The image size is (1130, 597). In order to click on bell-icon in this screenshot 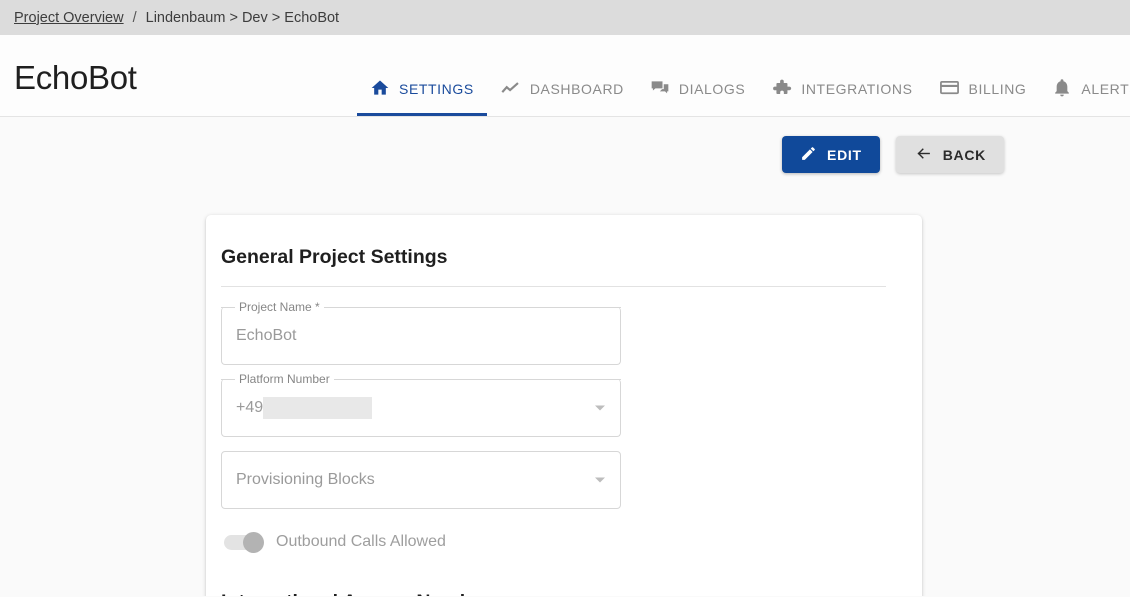, I will do `click(1062, 88)`.